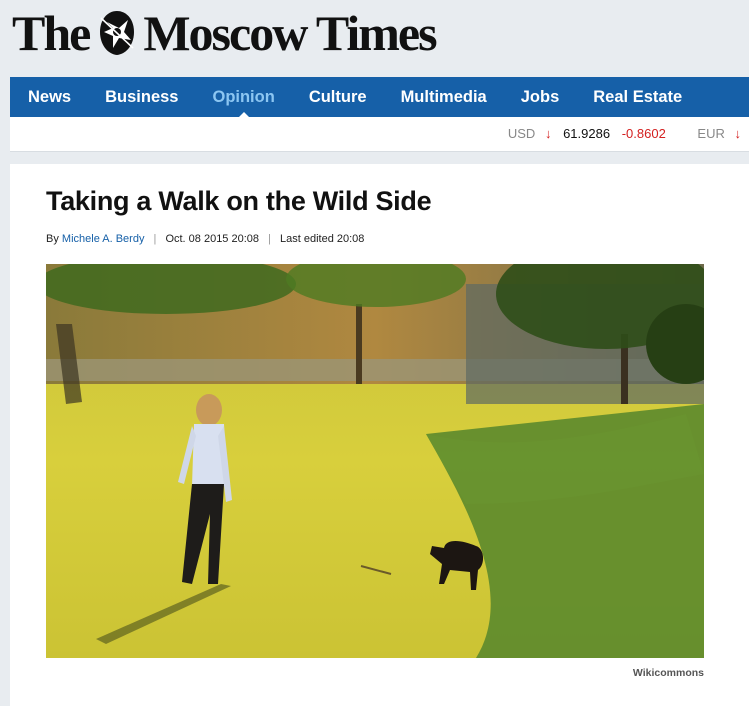  I want to click on currency-ticker-bar: USD ↓ 61.9286 -0.8602 EUR ↓, so click(379, 134).